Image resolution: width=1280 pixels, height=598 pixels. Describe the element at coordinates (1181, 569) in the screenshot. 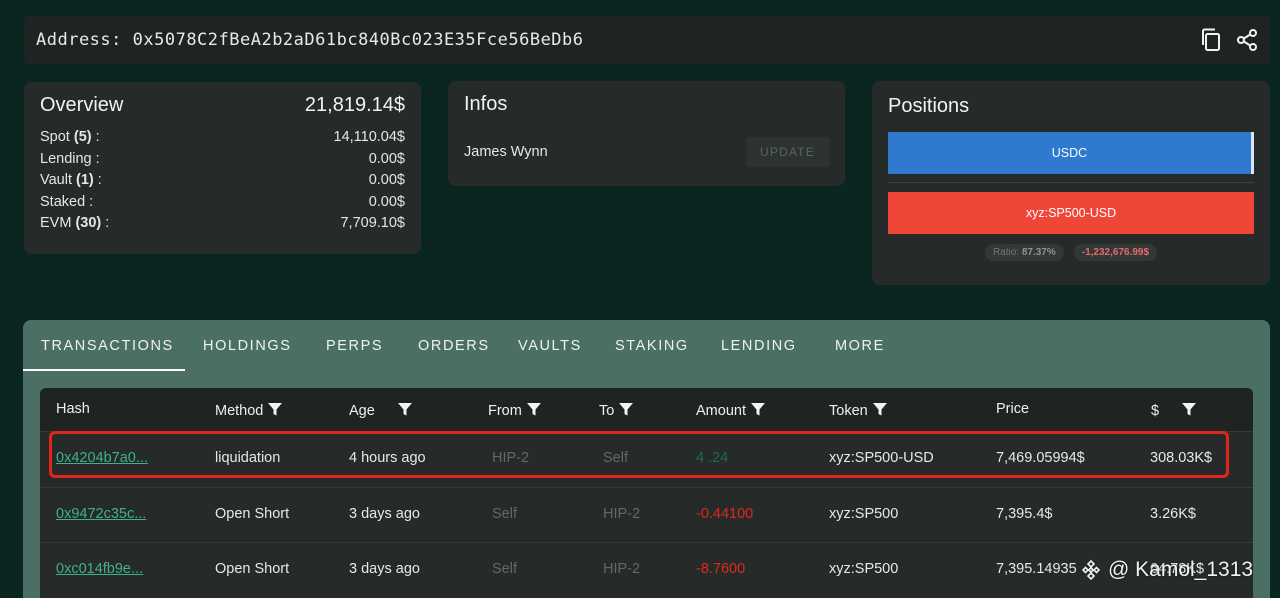

I see `watermark-text: @ Kamol_1313` at that location.